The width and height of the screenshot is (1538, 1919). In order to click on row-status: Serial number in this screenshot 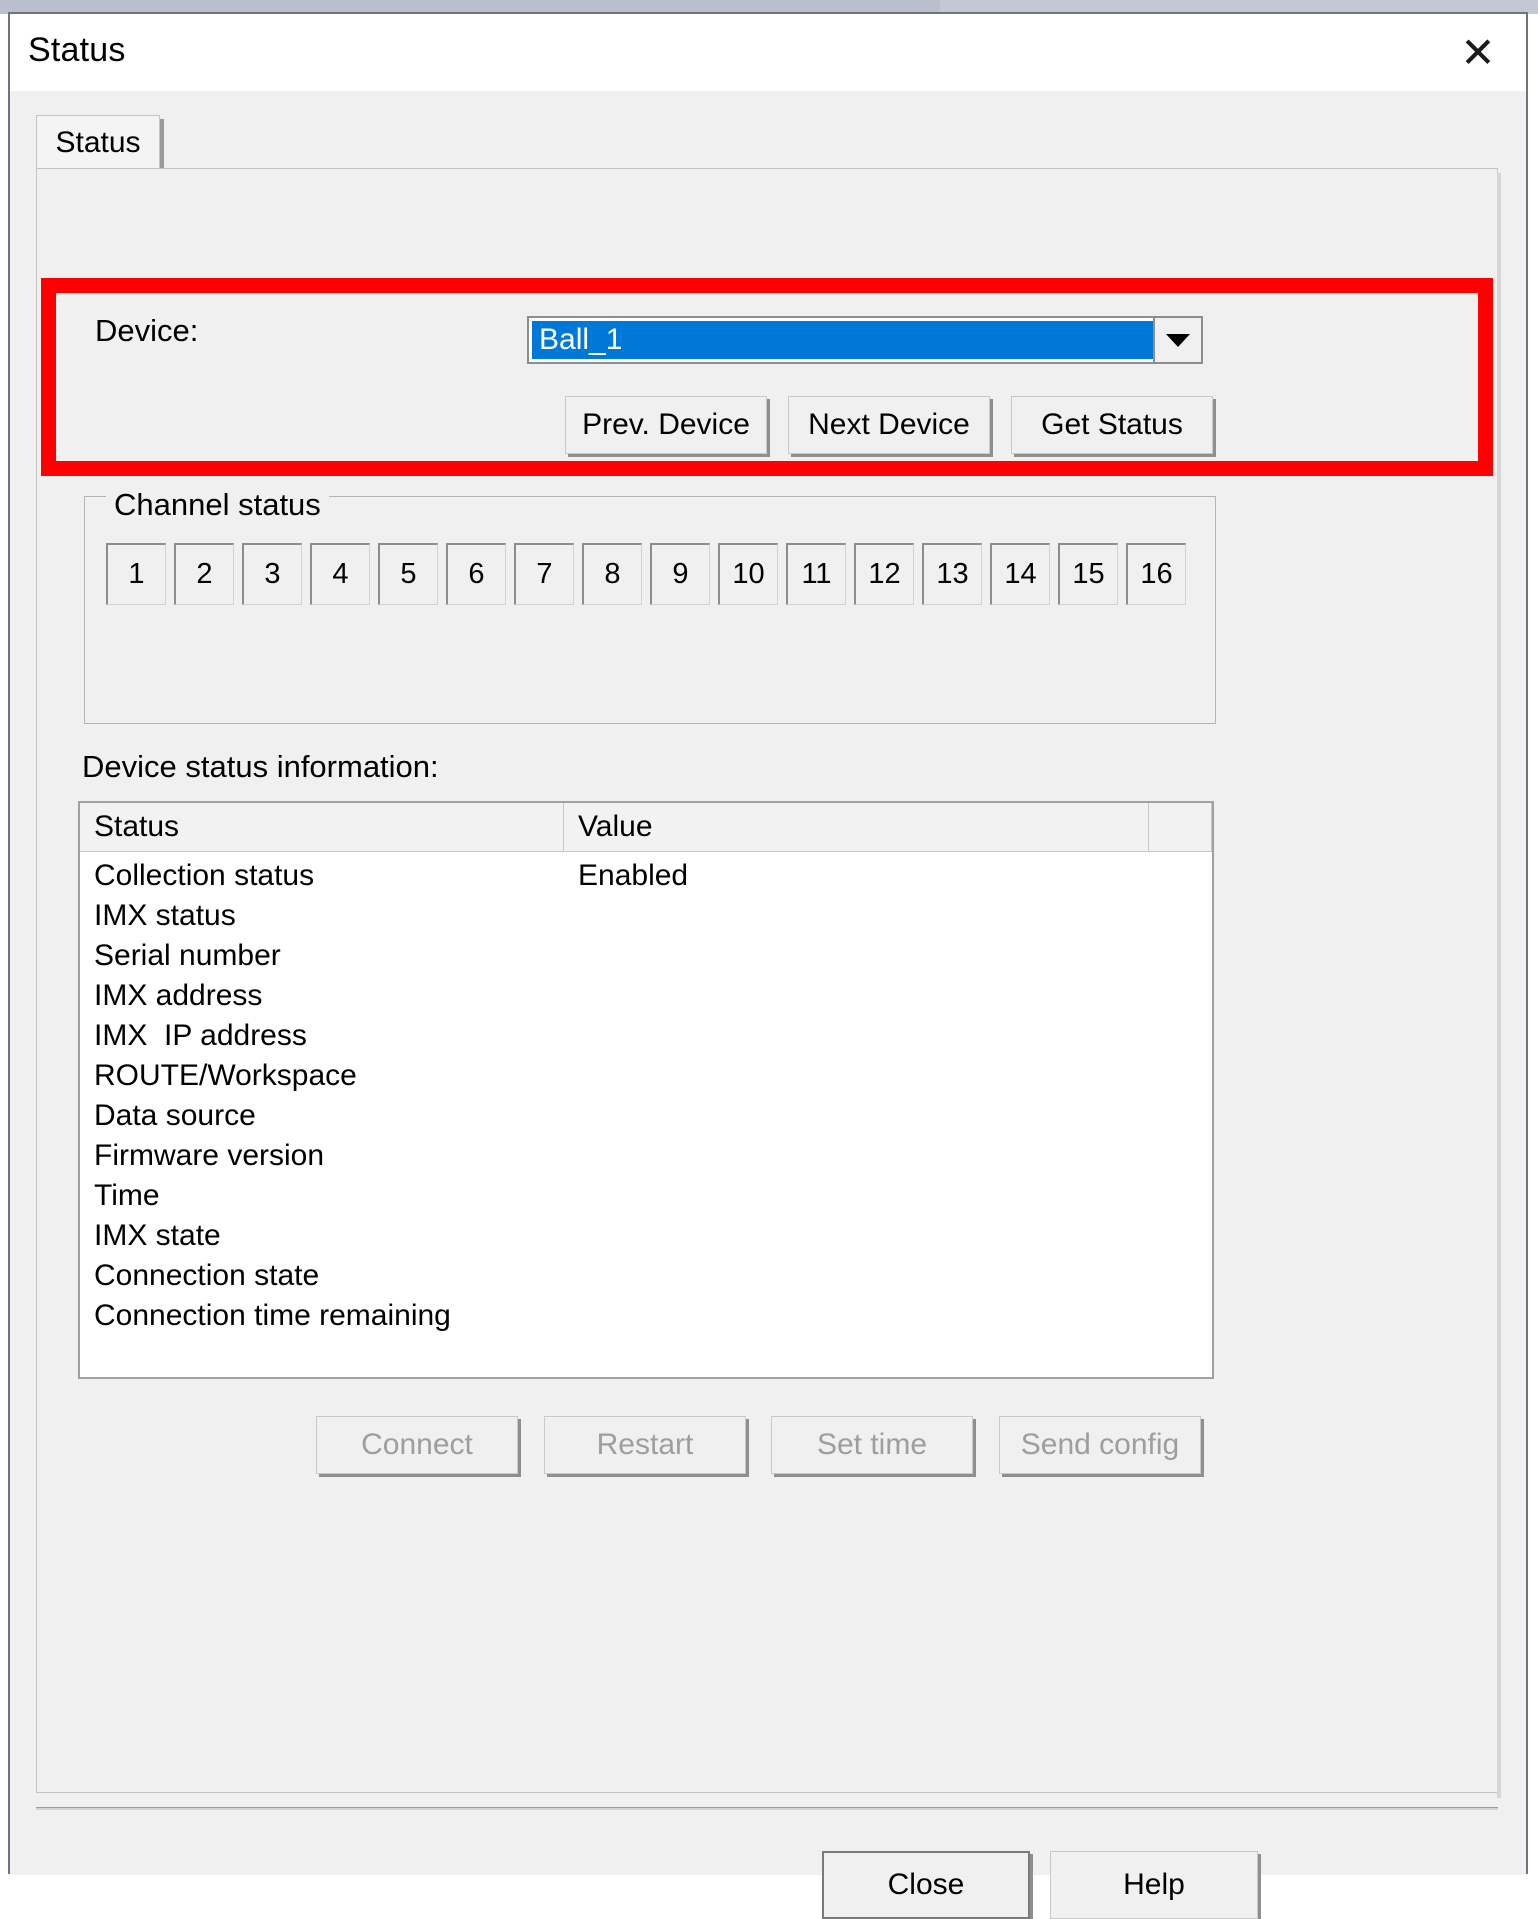, I will do `click(187, 955)`.